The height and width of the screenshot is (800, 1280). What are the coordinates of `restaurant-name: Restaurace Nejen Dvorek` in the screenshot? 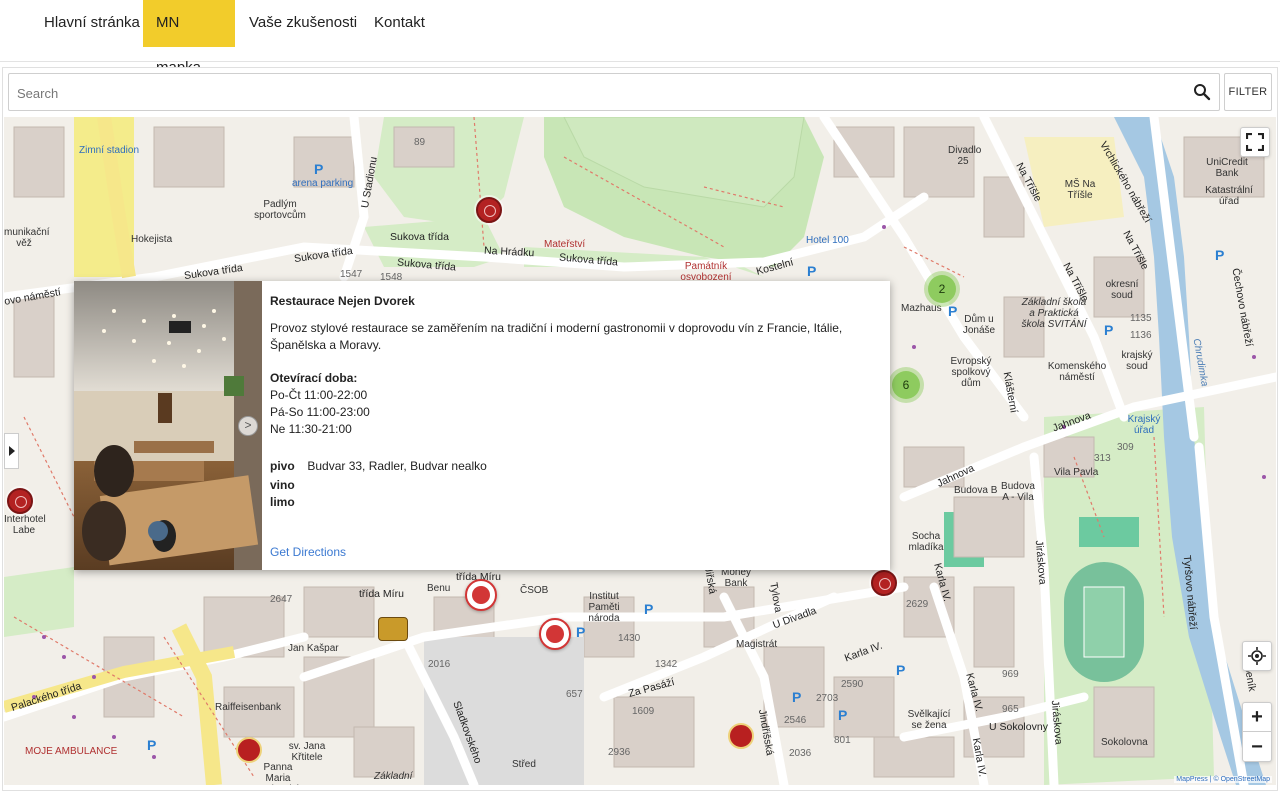 It's located at (342, 301).